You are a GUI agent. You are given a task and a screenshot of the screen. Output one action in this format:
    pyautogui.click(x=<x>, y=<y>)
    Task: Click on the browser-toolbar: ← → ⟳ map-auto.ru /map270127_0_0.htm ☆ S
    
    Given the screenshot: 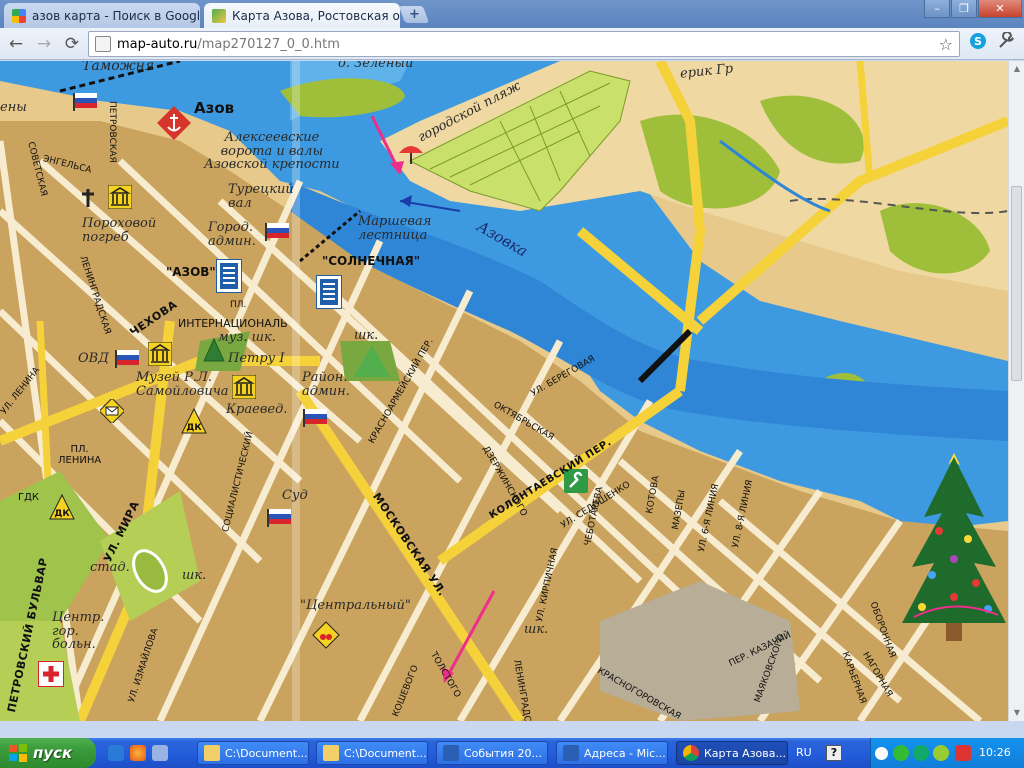 What is the action you would take?
    pyautogui.click(x=512, y=44)
    